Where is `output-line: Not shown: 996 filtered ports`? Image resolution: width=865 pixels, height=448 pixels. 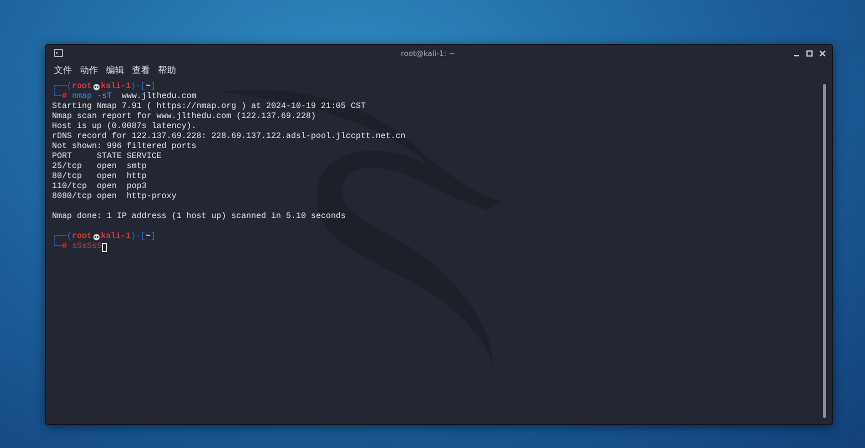 output-line: Not shown: 996 filtered ports is located at coordinates (124, 147).